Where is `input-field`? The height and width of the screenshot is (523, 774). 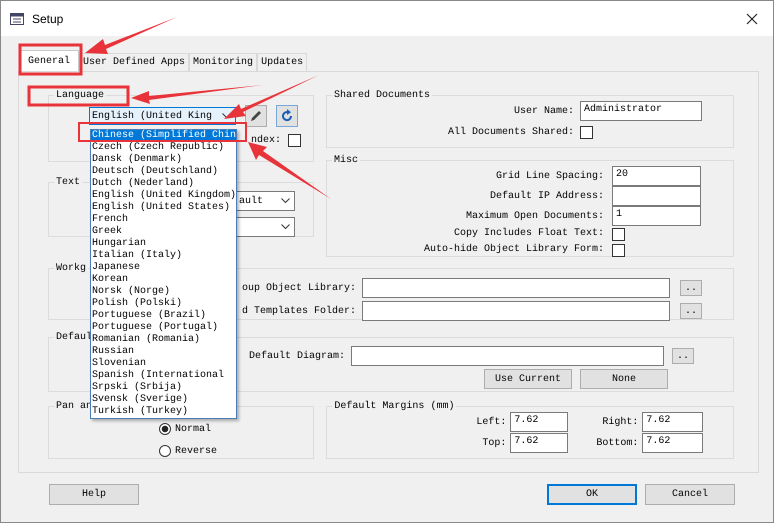 input-field is located at coordinates (656, 196).